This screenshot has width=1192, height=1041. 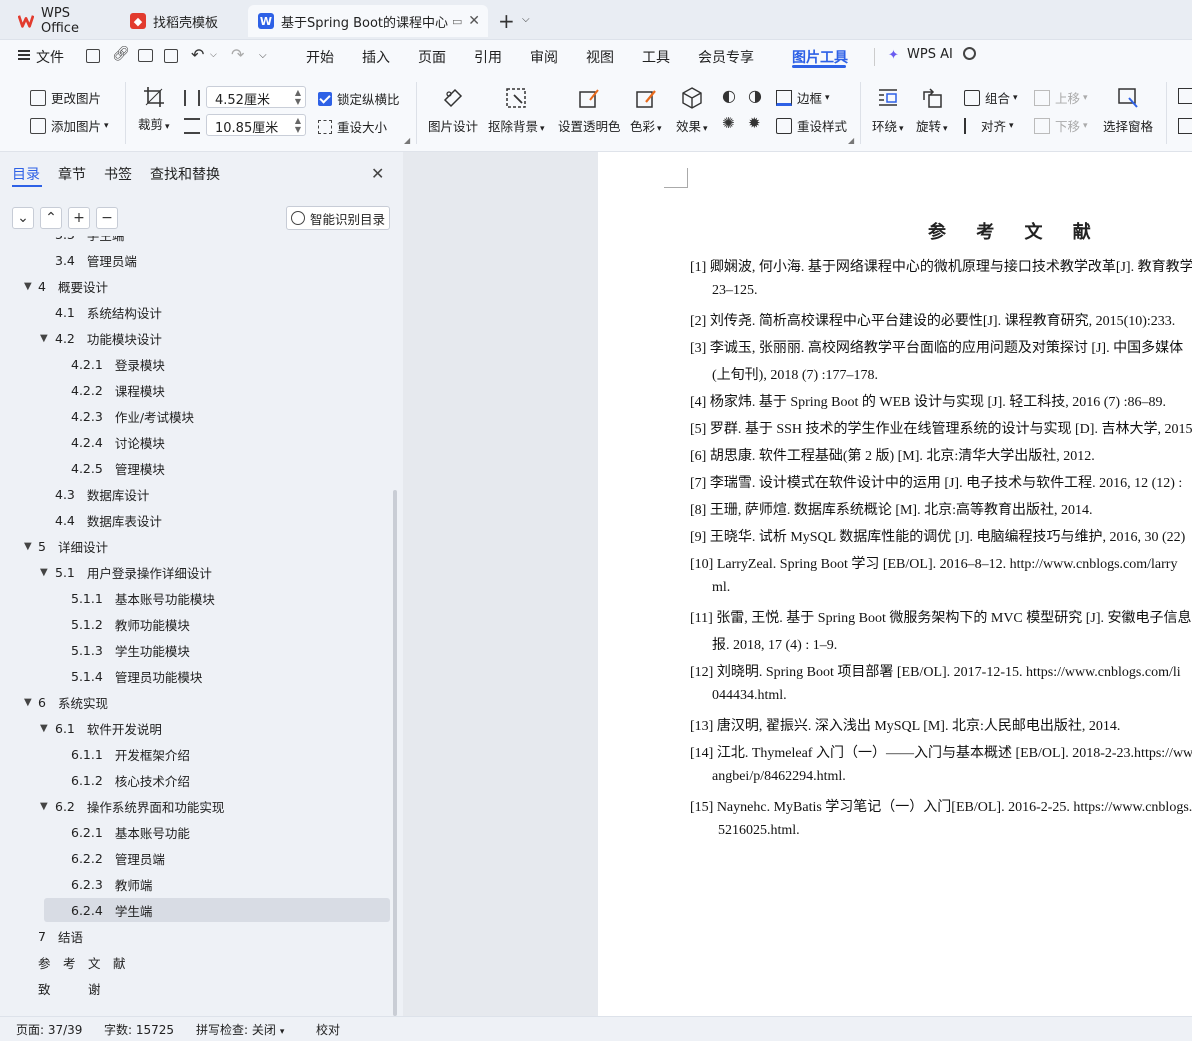 What do you see at coordinates (989, 125) in the screenshot?
I see `align-button: 对齐 ▾` at bounding box center [989, 125].